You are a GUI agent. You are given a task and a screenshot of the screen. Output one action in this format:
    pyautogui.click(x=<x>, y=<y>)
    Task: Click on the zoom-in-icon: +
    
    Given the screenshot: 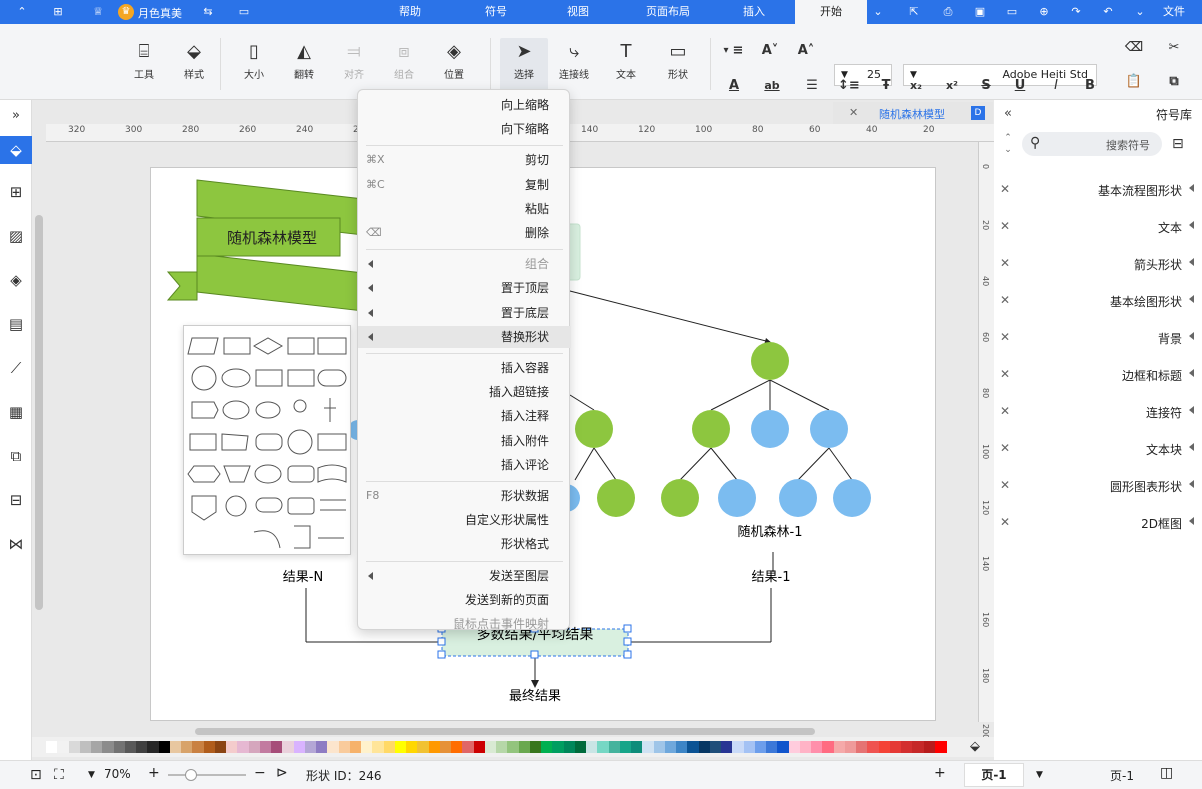 What is the action you would take?
    pyautogui.click(x=154, y=773)
    